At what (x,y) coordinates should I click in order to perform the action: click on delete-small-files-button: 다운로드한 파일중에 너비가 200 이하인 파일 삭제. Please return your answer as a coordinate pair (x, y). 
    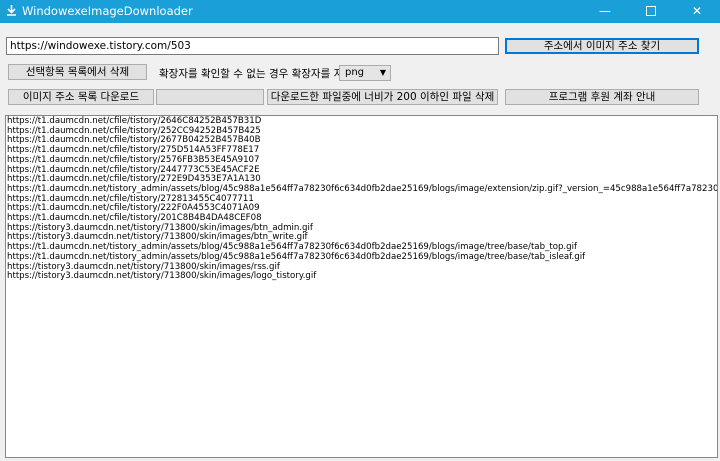
    Looking at the image, I should click on (382, 97).